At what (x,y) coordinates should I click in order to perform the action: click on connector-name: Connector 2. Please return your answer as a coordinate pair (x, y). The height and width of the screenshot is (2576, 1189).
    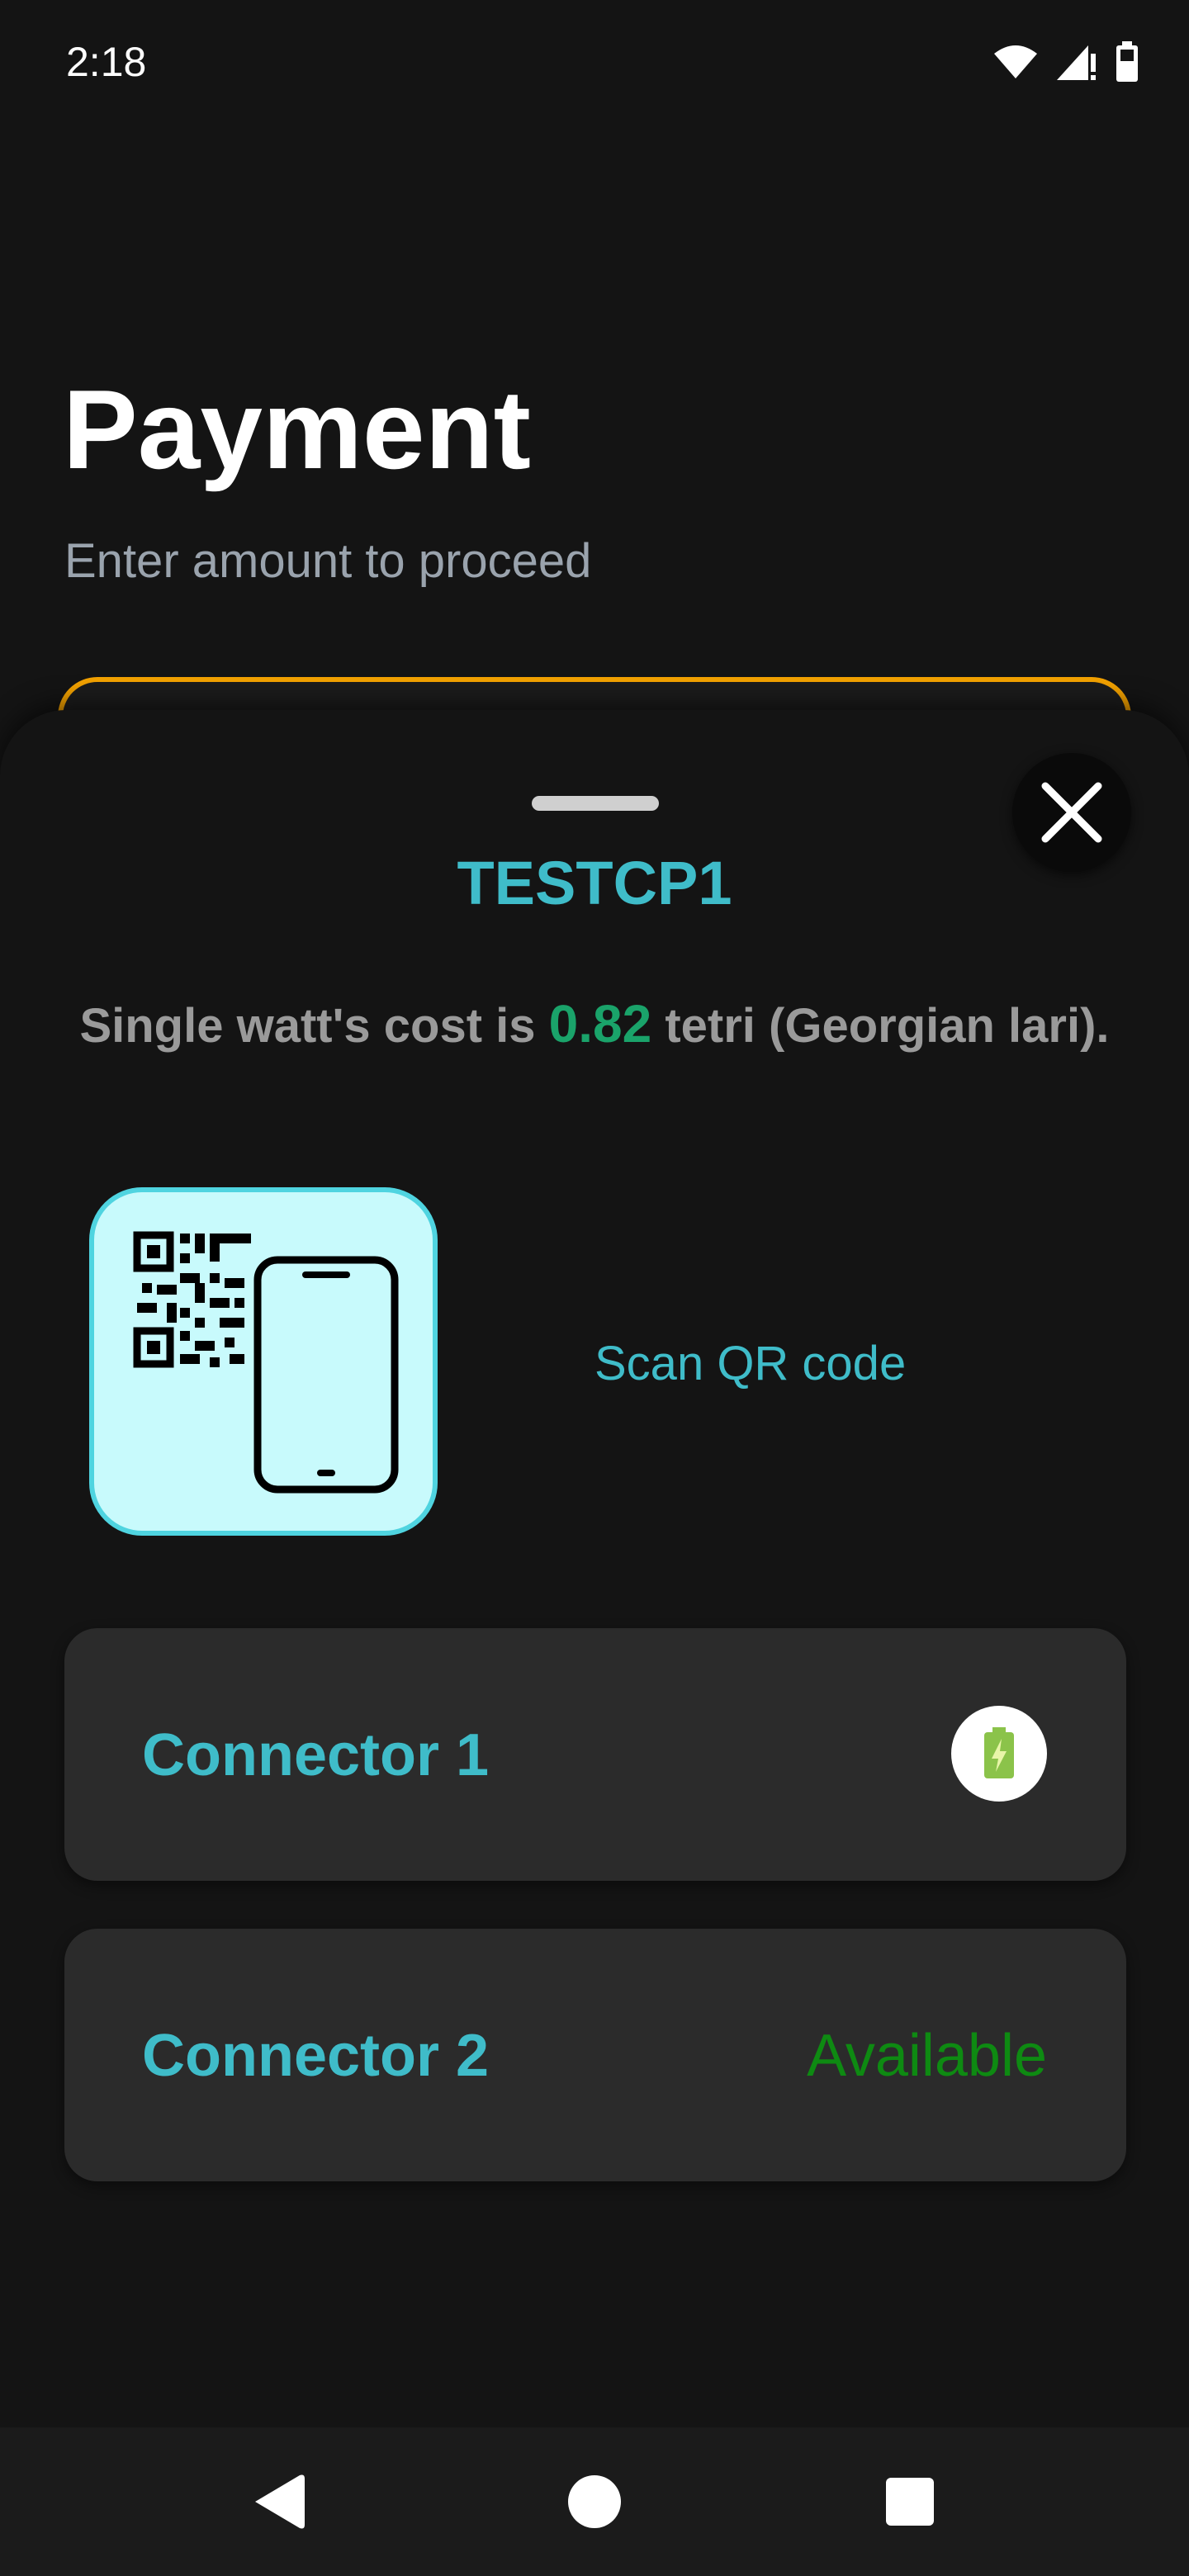
    Looking at the image, I should click on (316, 2056).